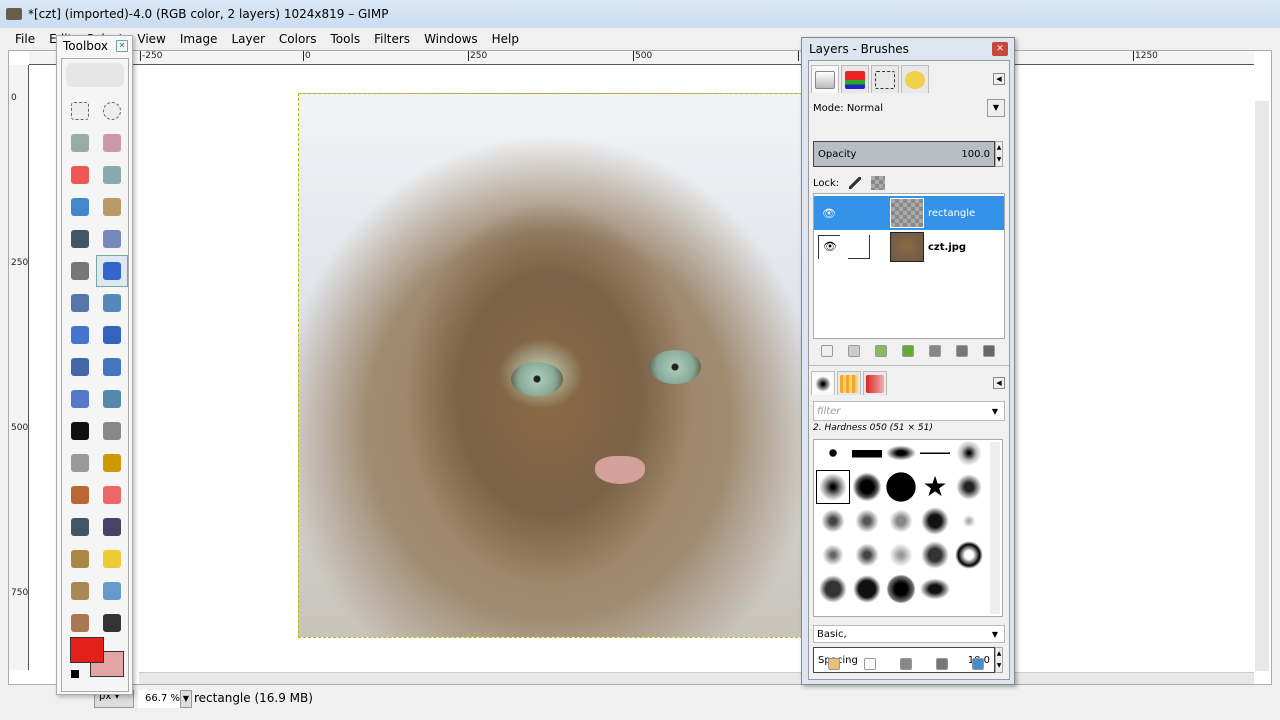 Image resolution: width=1280 pixels, height=720 pixels. What do you see at coordinates (995, 411) in the screenshot?
I see `filter-dropdown-icon: ▼` at bounding box center [995, 411].